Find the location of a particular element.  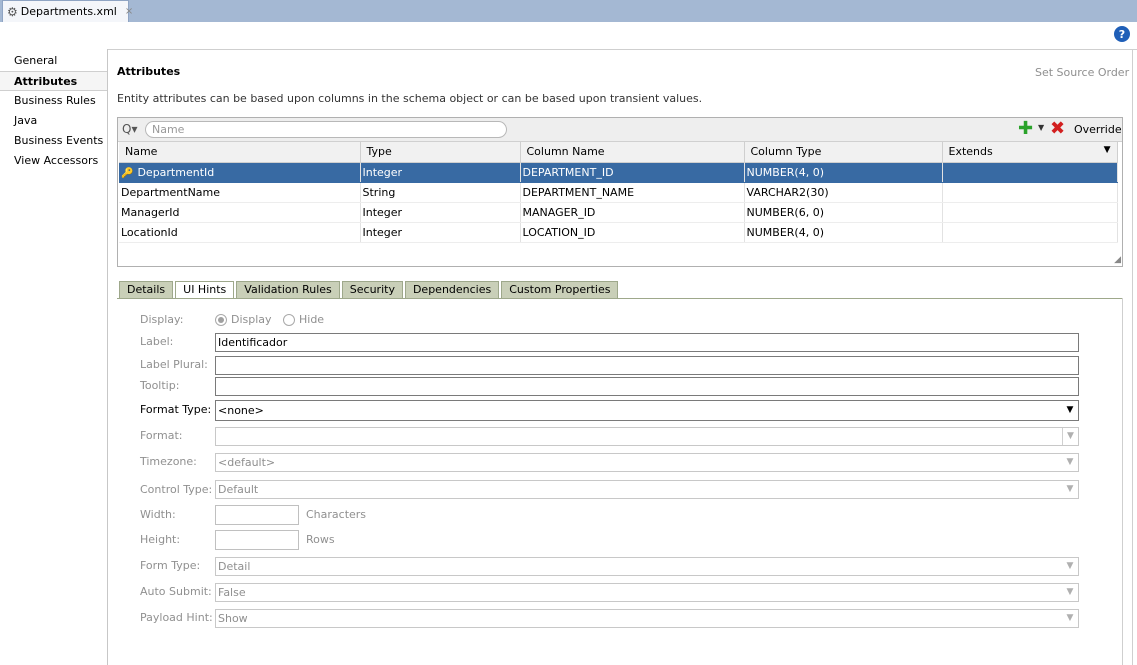

nav-item-view-accessors: View Accessors is located at coordinates (53, 161).